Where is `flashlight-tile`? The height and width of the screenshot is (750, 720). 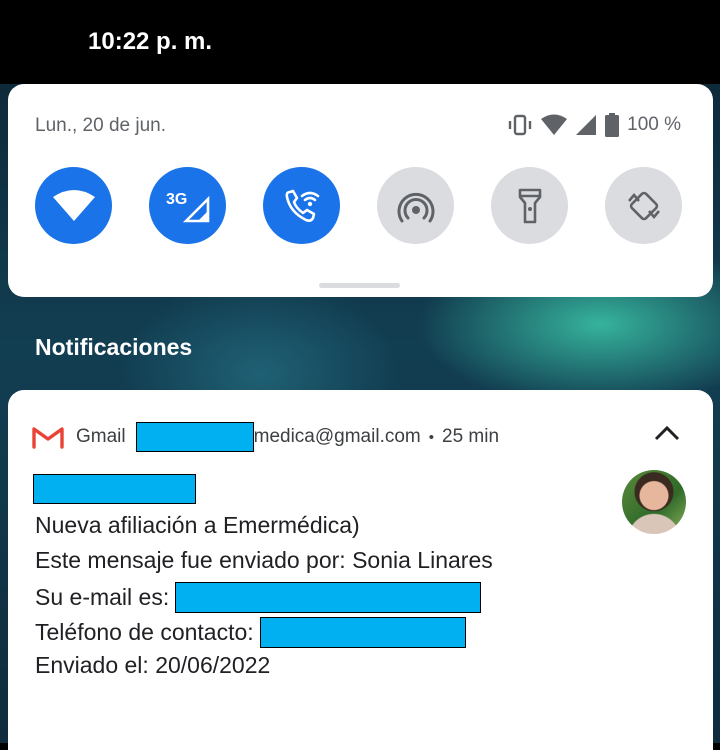 flashlight-tile is located at coordinates (529, 205).